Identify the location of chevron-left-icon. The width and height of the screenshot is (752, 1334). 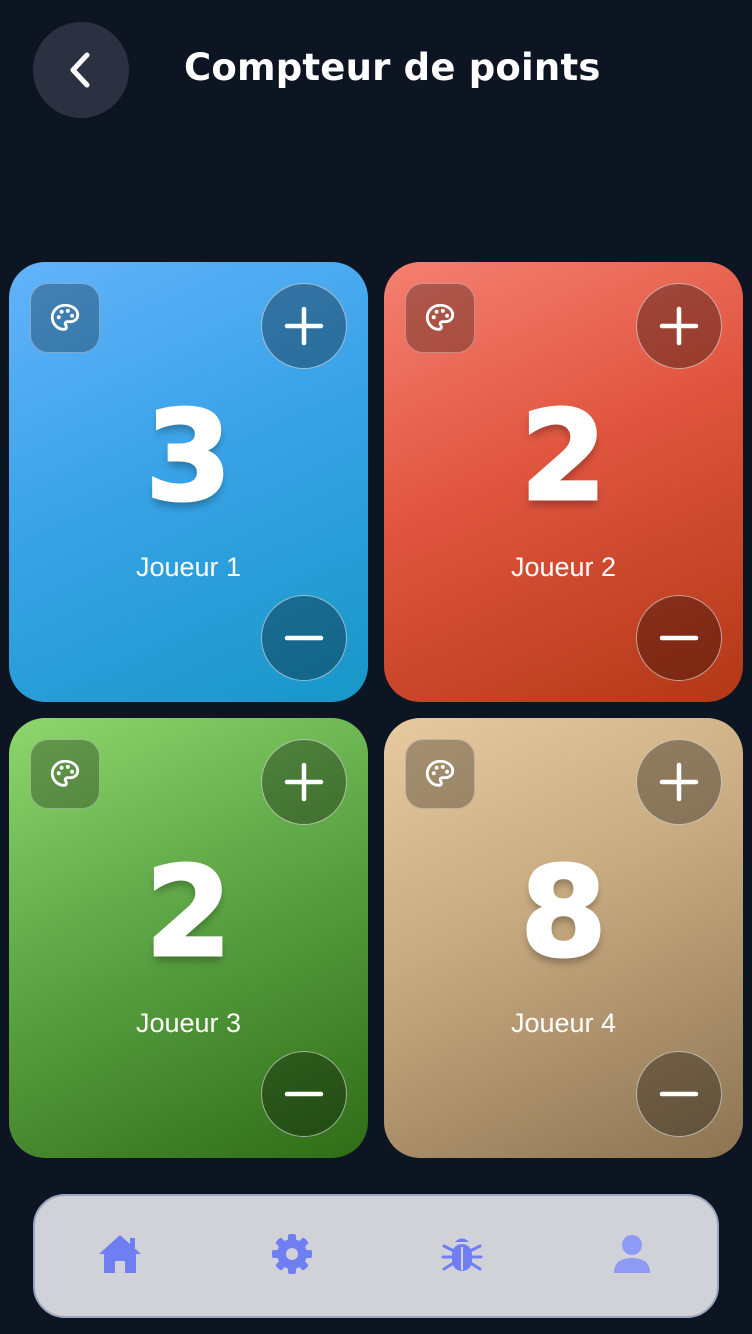
(80, 70).